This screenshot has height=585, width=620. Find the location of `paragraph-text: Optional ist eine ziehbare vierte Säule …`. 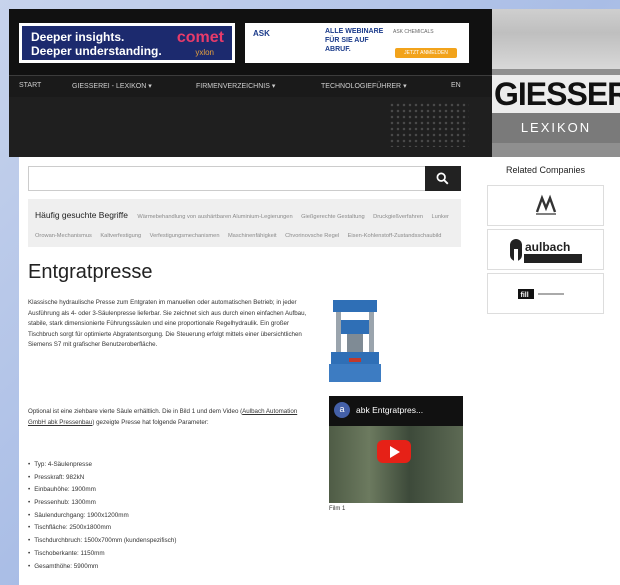

paragraph-text: Optional ist eine ziehbare vierte Säule … is located at coordinates (135, 411).